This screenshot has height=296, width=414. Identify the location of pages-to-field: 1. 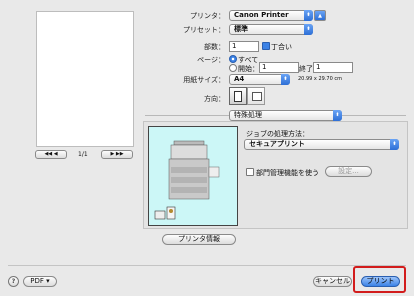
(333, 67).